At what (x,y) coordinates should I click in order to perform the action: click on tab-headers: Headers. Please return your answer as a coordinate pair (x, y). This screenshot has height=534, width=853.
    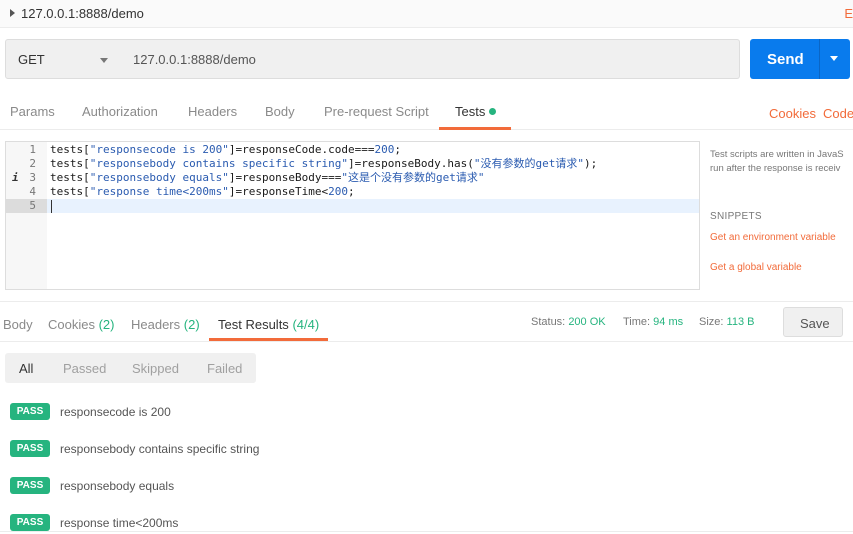
    Looking at the image, I should click on (212, 111).